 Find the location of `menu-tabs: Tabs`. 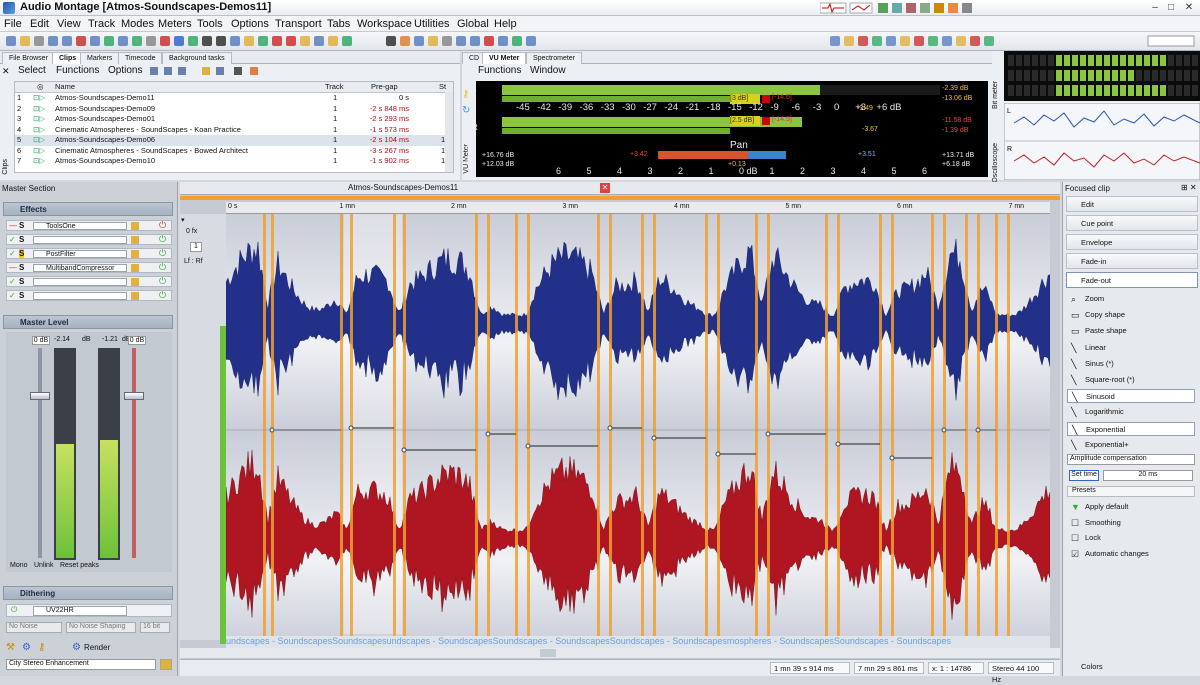

menu-tabs: Tabs is located at coordinates (338, 24).